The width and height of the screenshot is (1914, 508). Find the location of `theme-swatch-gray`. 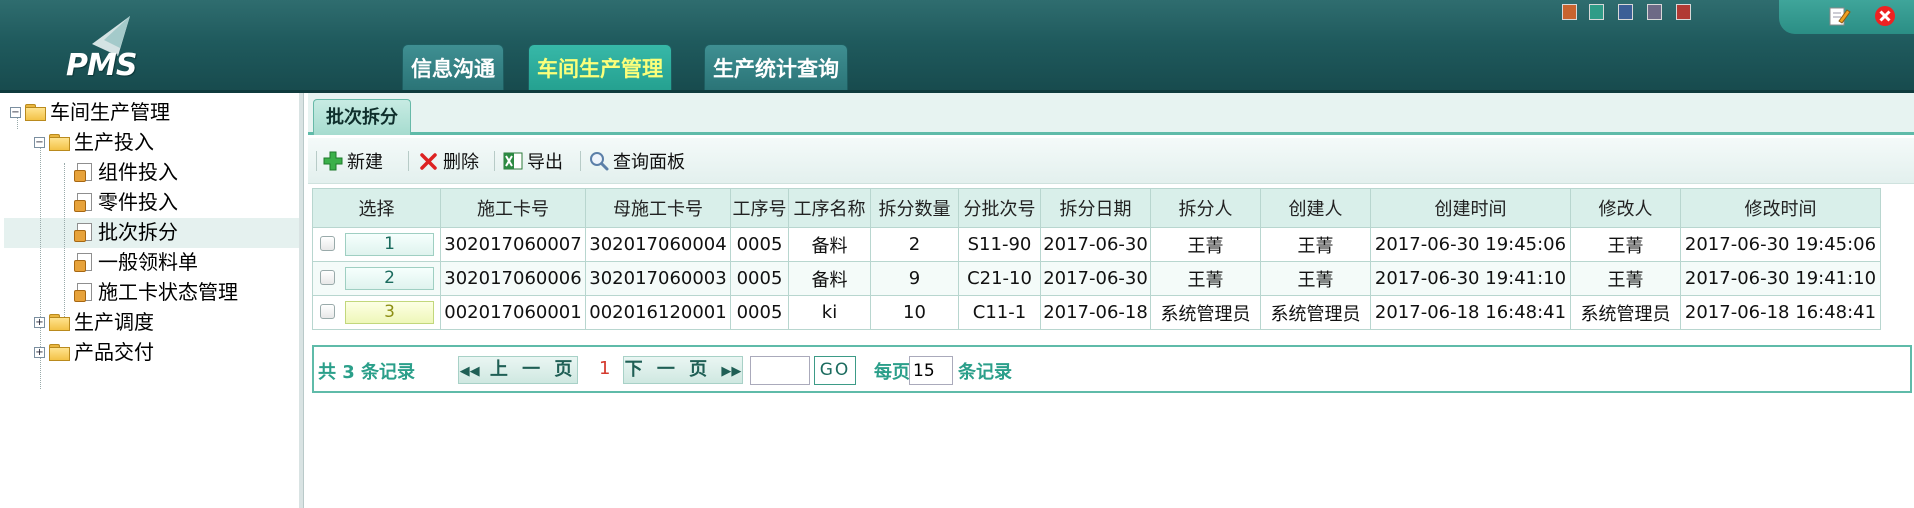

theme-swatch-gray is located at coordinates (1654, 12).